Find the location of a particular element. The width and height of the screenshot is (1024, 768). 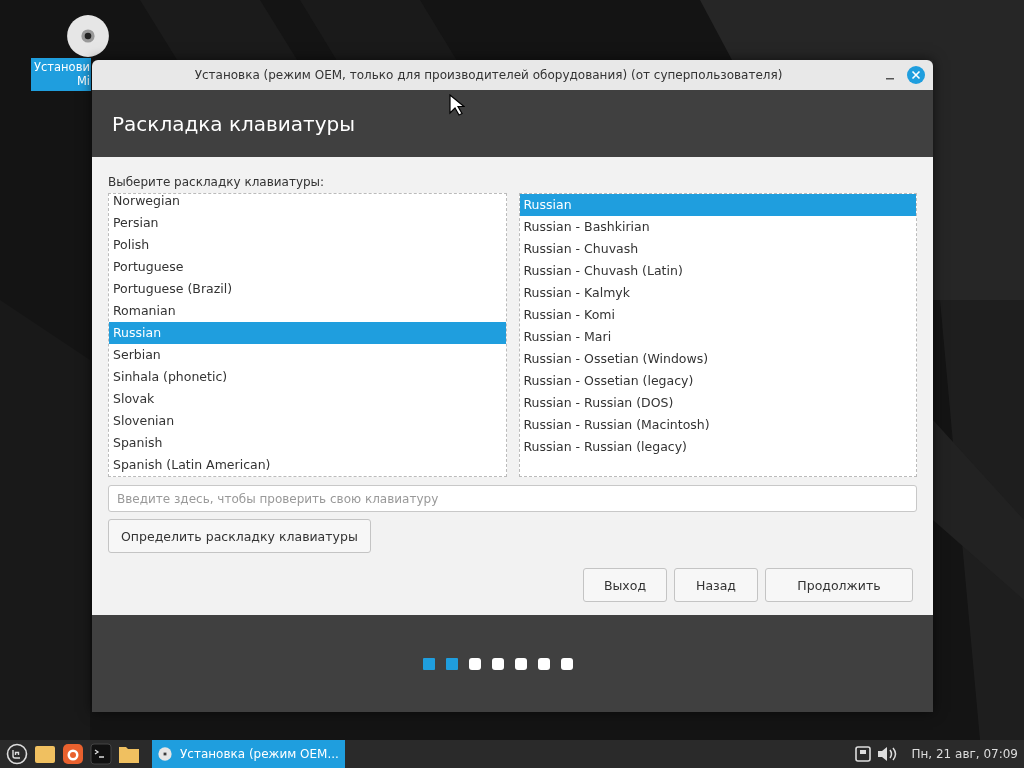

layout-item: Spanish is located at coordinates (307, 443).